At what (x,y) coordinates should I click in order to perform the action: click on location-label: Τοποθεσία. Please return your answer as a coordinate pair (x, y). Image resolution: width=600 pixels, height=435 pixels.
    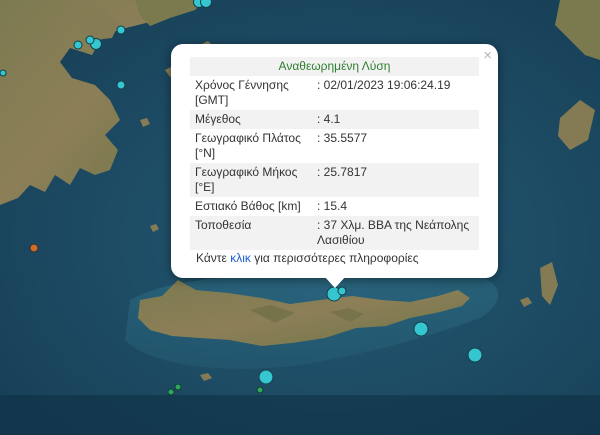
    Looking at the image, I should click on (251, 233).